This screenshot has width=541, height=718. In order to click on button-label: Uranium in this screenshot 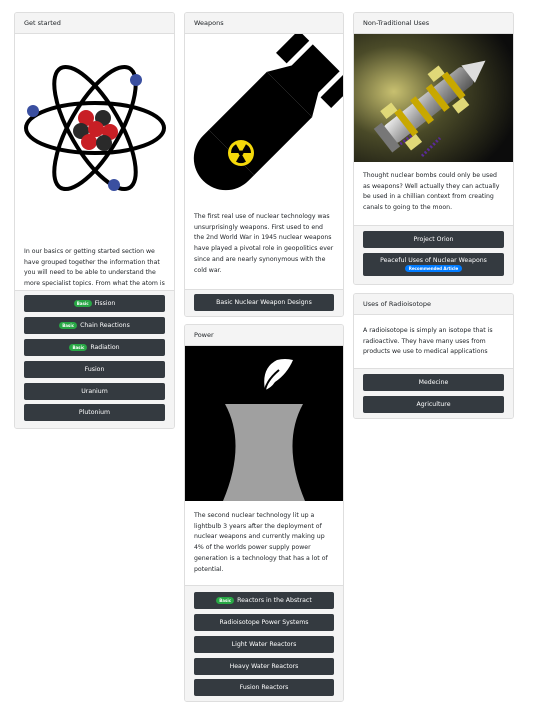, I will do `click(94, 391)`.